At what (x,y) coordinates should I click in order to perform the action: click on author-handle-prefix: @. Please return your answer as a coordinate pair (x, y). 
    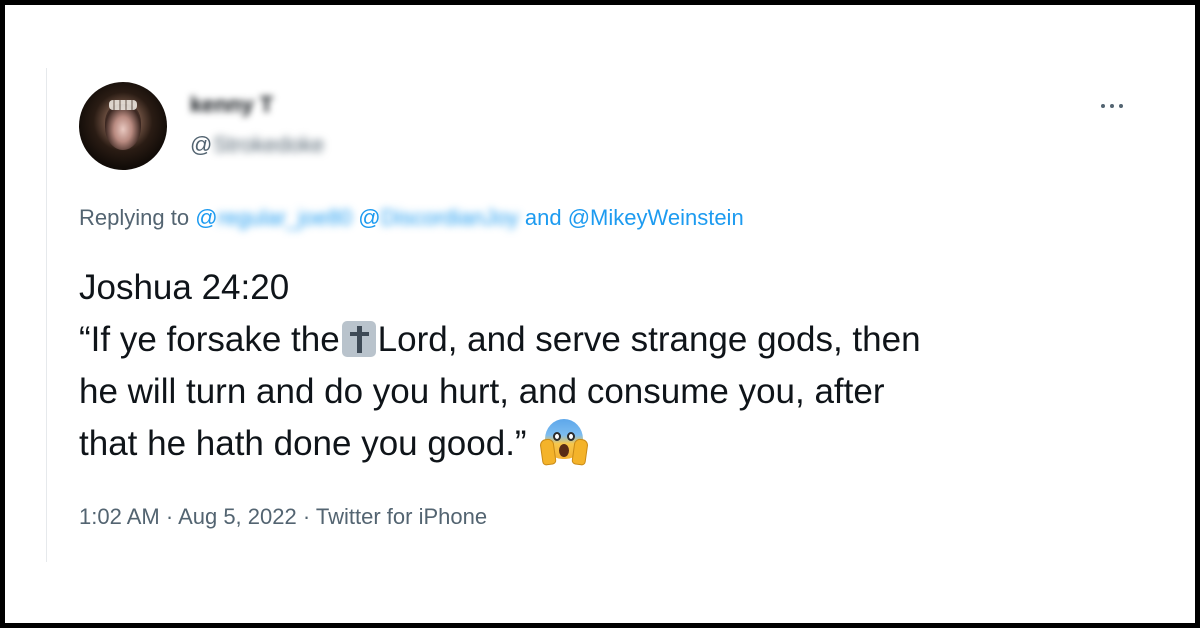
    Looking at the image, I should click on (201, 144).